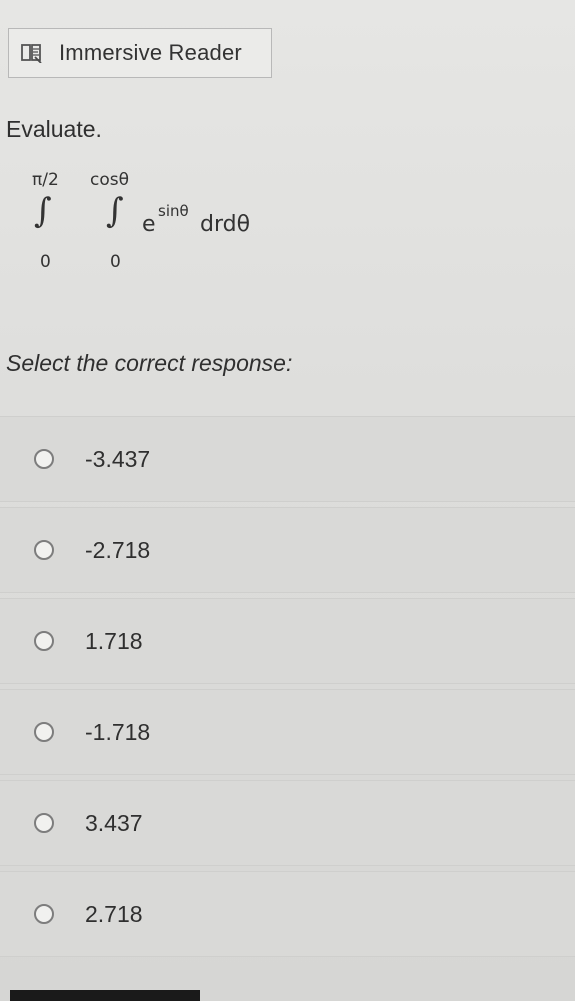 The height and width of the screenshot is (1001, 575). I want to click on question-instruction: Evaluate., so click(54, 129).